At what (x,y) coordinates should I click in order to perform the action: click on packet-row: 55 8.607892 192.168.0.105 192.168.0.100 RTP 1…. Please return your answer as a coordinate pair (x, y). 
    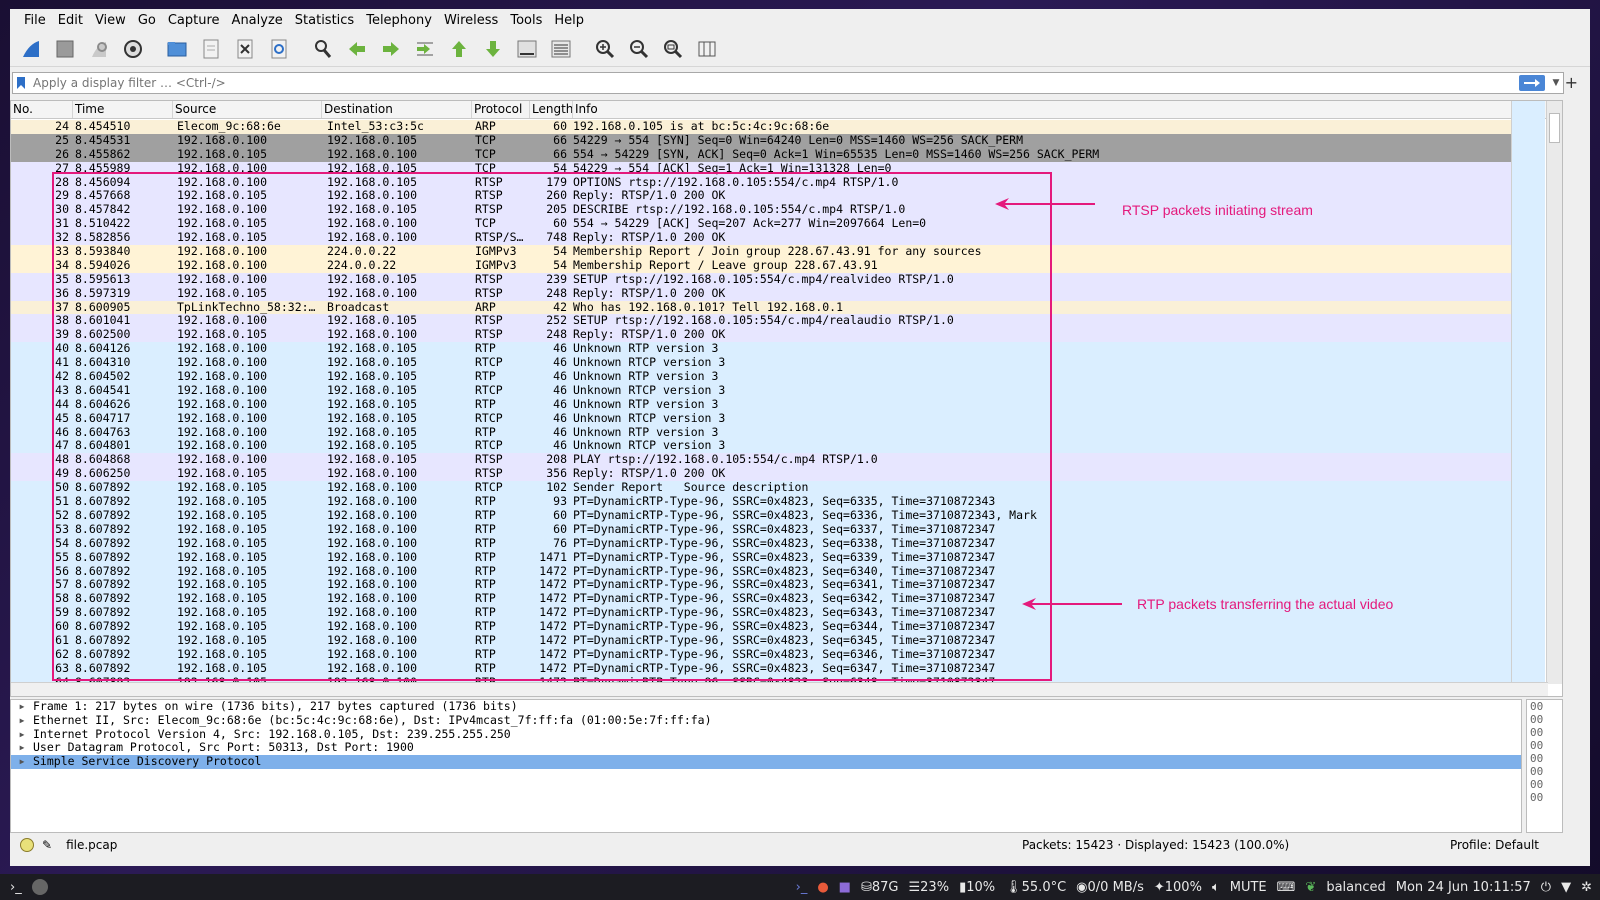
    Looking at the image, I should click on (775, 557).